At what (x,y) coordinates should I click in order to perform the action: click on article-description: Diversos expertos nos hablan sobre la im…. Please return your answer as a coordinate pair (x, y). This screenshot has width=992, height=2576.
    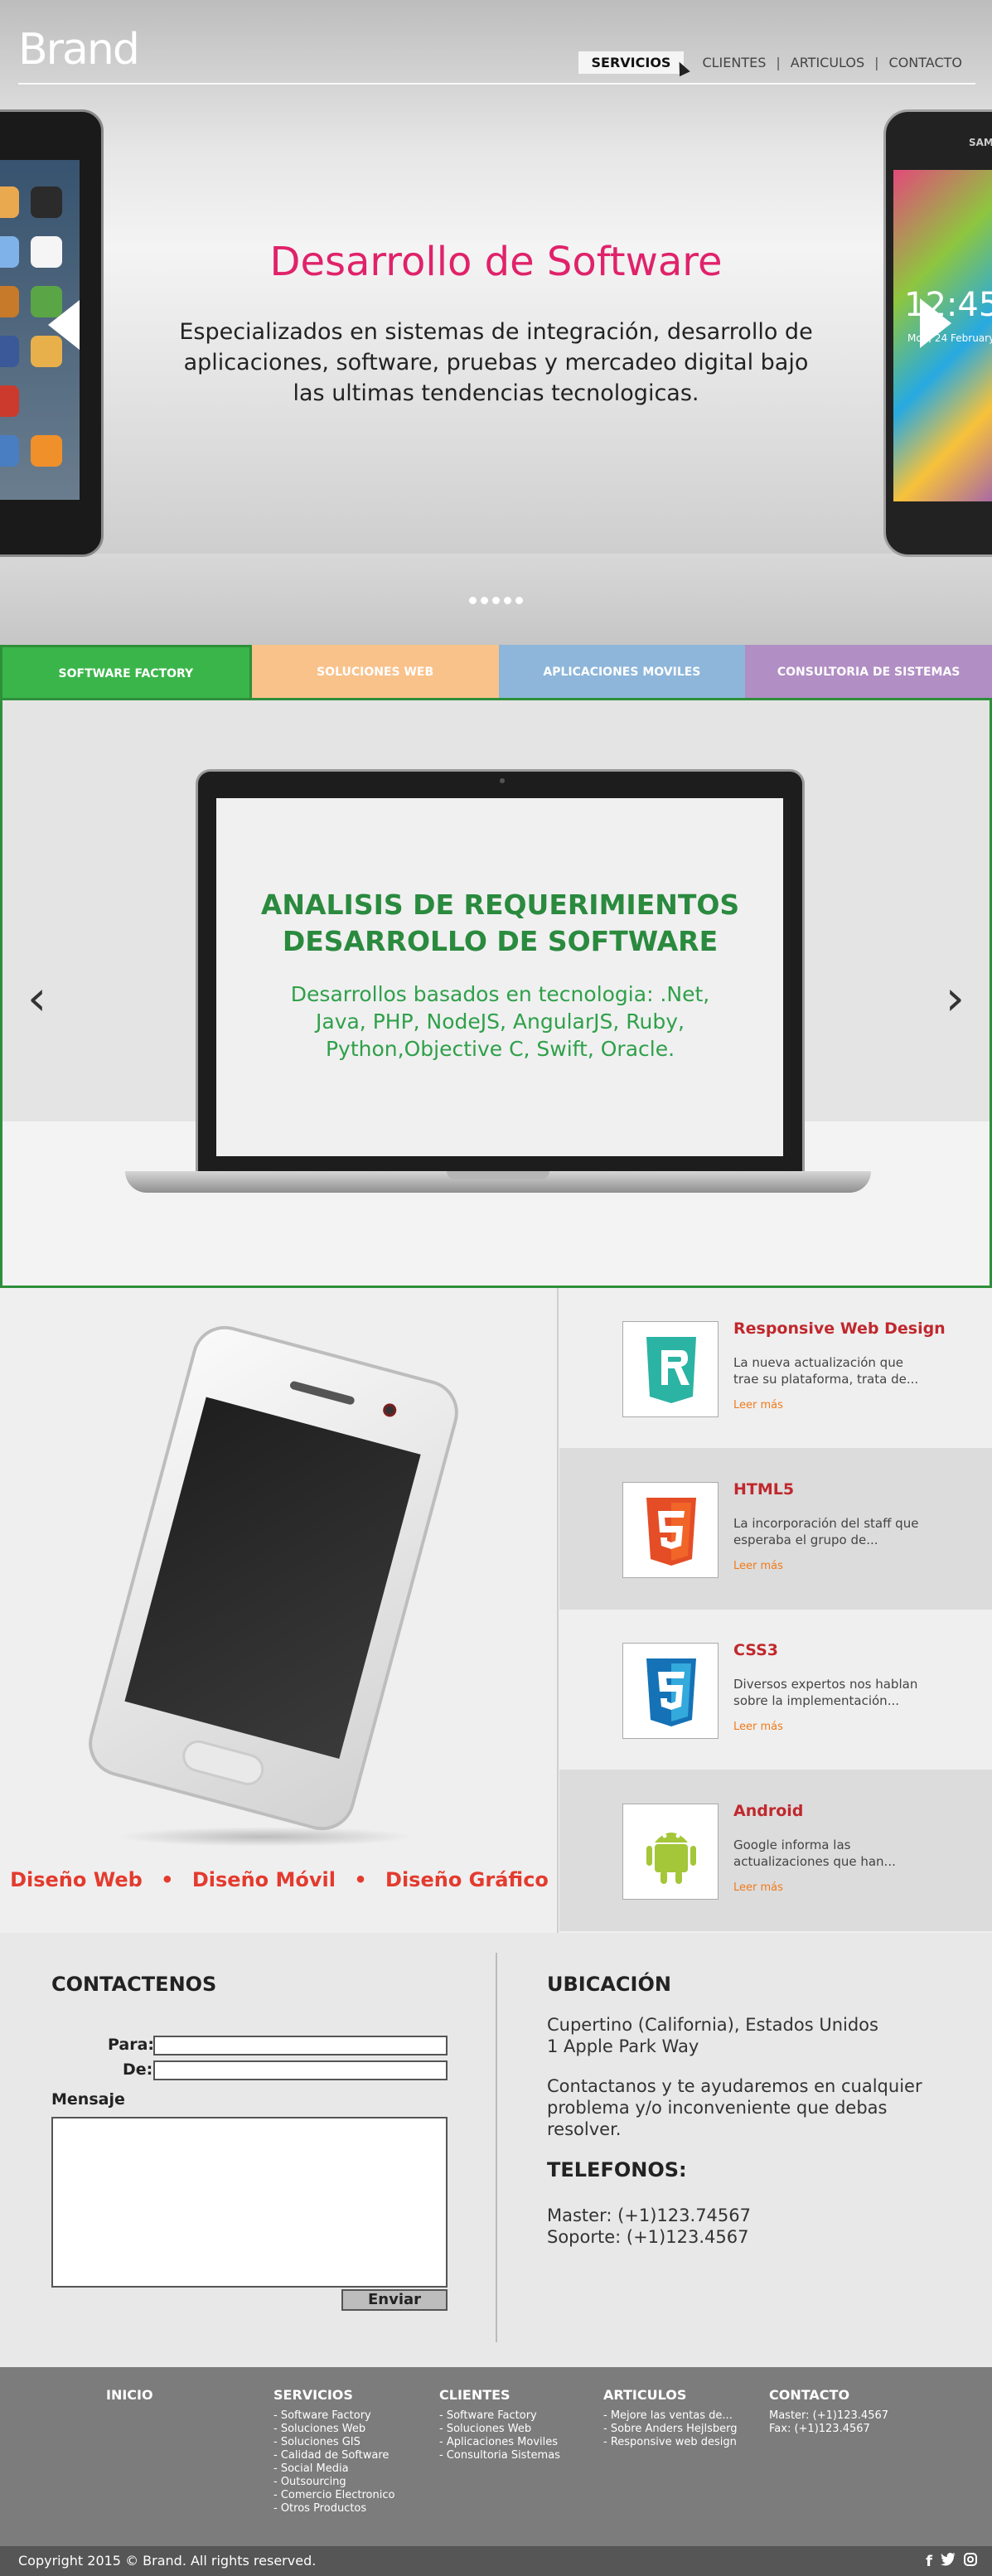
    Looking at the image, I should click on (825, 1692).